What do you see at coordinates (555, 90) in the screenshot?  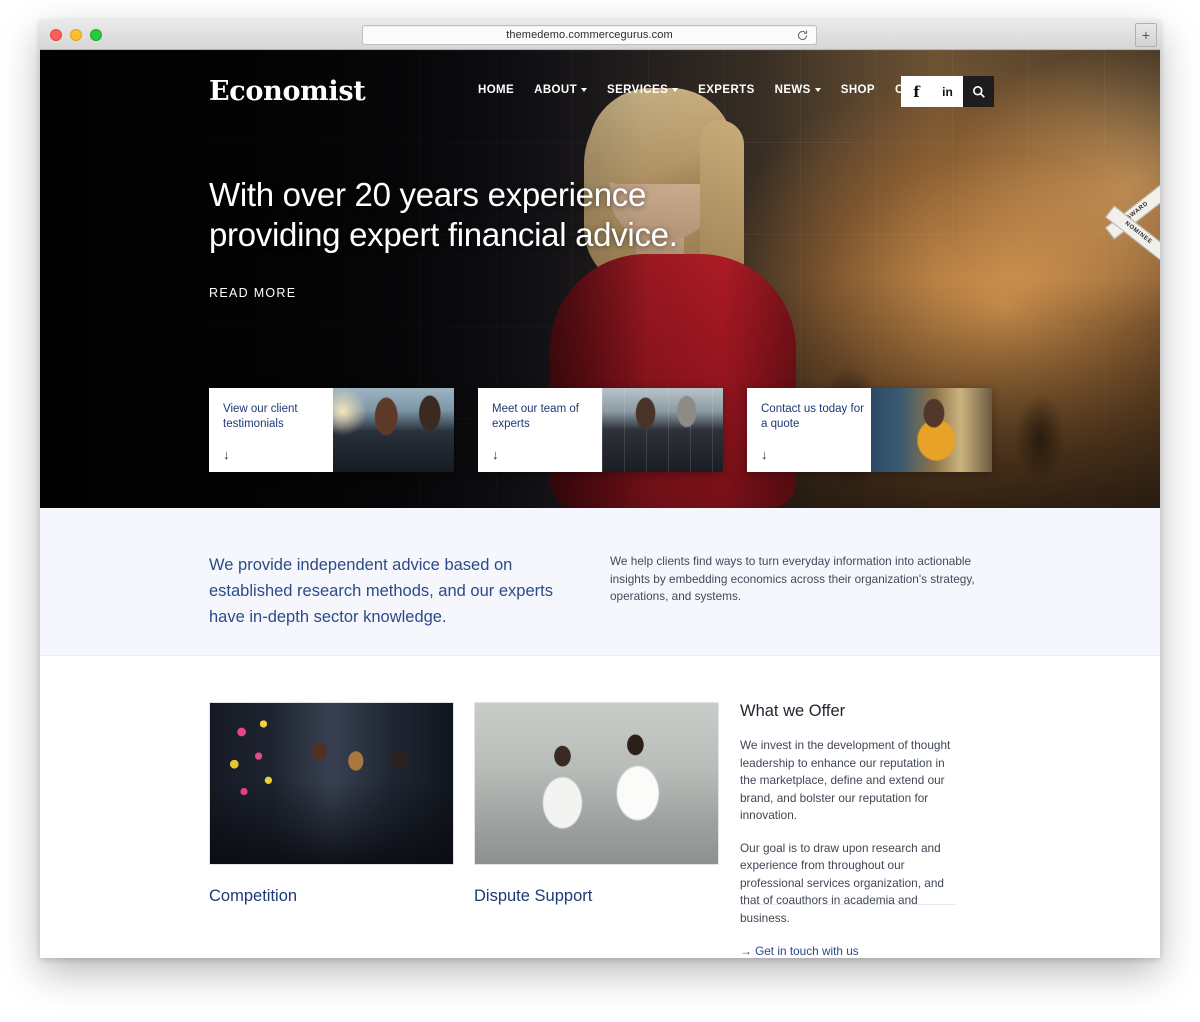 I see `nav-label: ABOUT` at bounding box center [555, 90].